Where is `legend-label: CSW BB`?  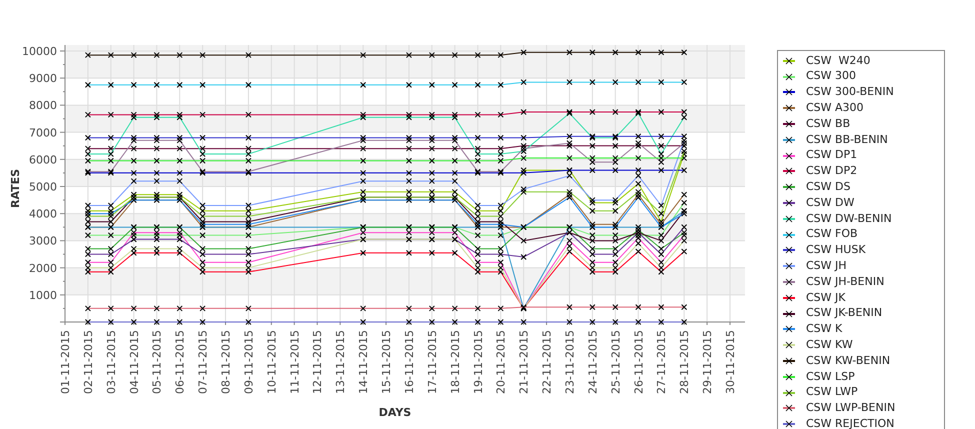 legend-label: CSW BB is located at coordinates (828, 124).